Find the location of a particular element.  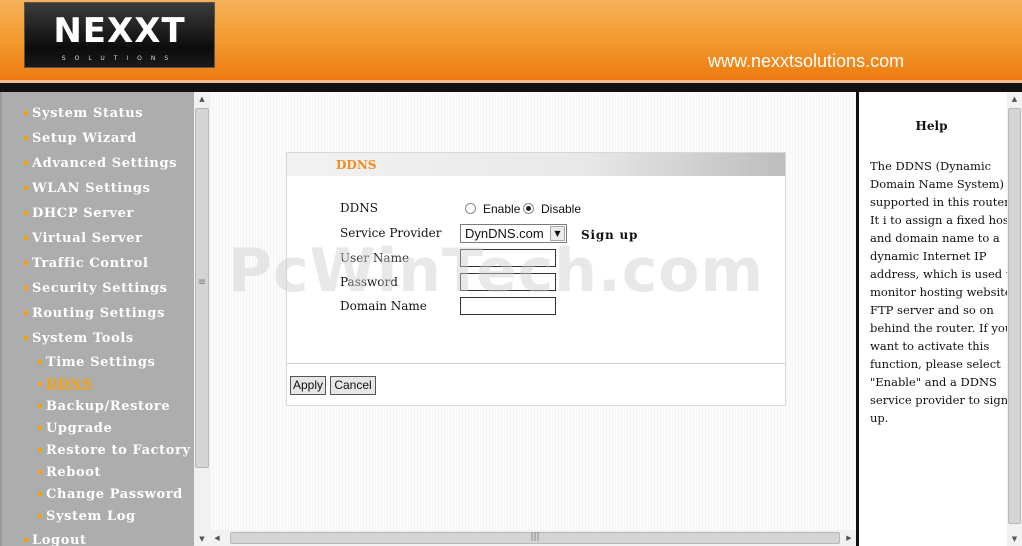

domain-name-input is located at coordinates (508, 306).